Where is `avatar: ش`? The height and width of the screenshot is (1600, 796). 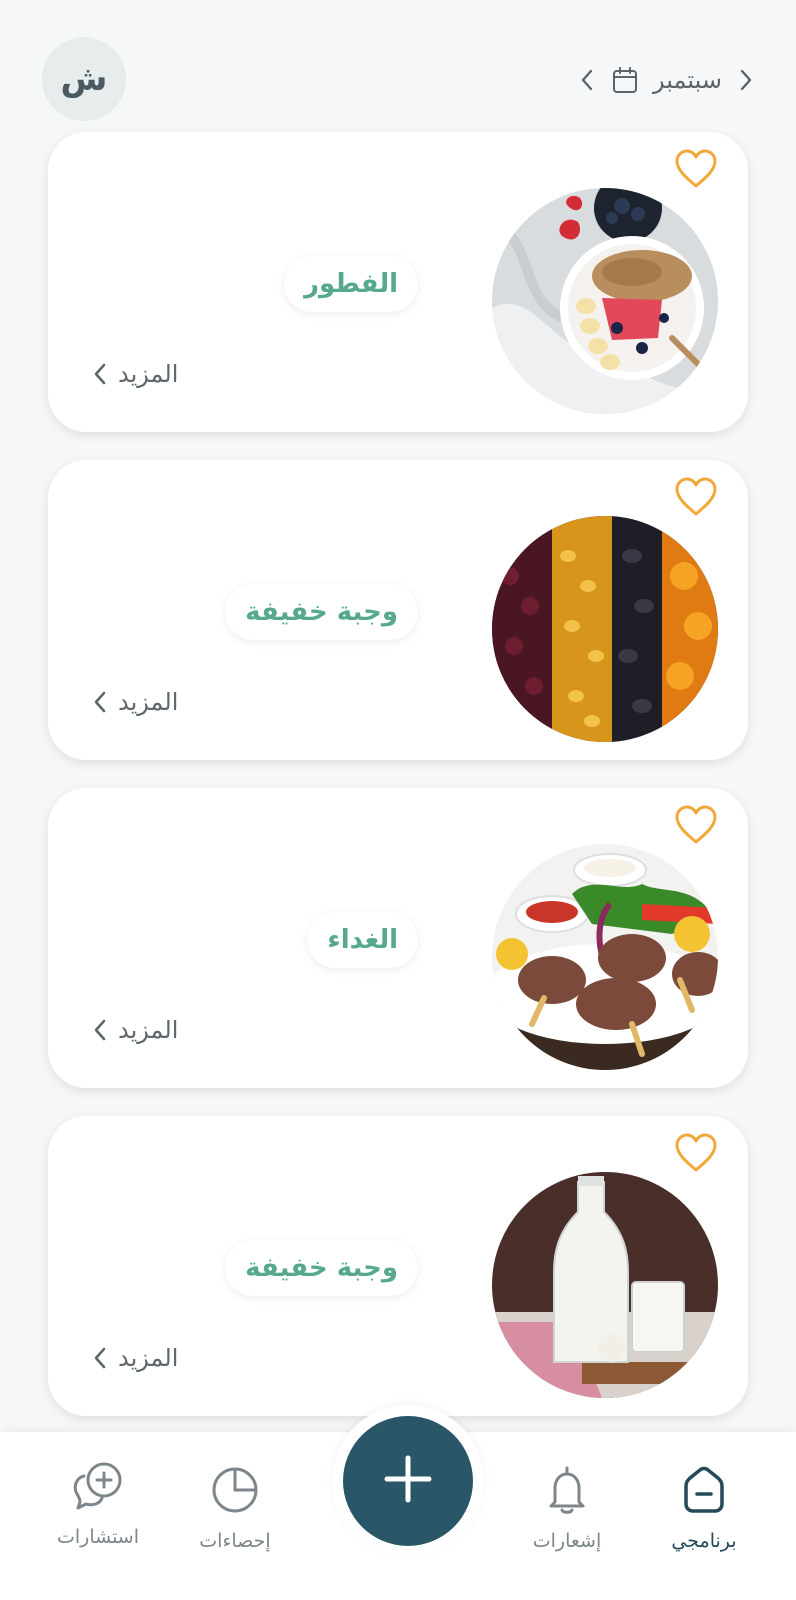 avatar: ش is located at coordinates (84, 79).